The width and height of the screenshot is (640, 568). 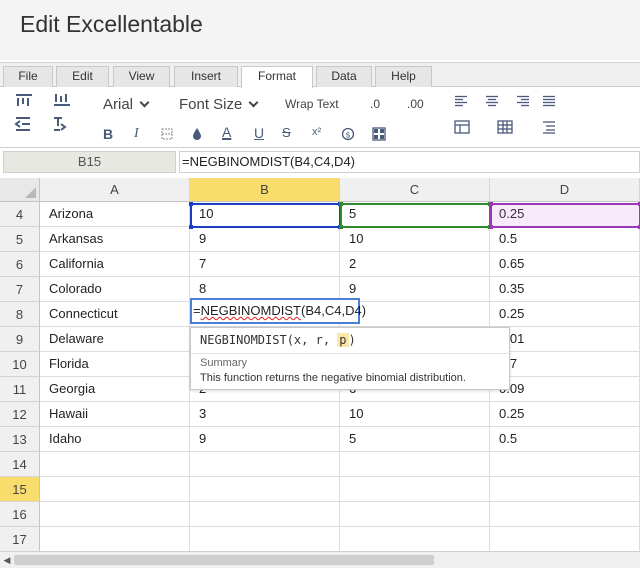 I want to click on row-header: 10, so click(x=20, y=364).